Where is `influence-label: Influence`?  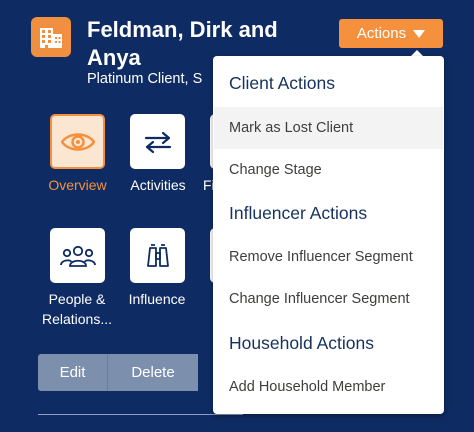 influence-label: Influence is located at coordinates (157, 299).